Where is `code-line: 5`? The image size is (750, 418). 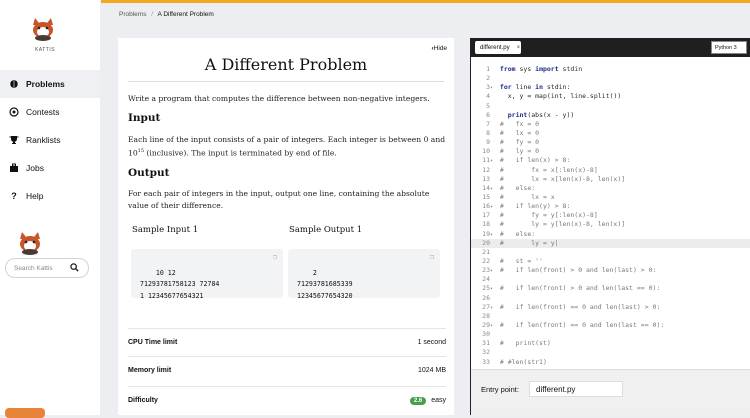 code-line: 5 is located at coordinates (488, 105).